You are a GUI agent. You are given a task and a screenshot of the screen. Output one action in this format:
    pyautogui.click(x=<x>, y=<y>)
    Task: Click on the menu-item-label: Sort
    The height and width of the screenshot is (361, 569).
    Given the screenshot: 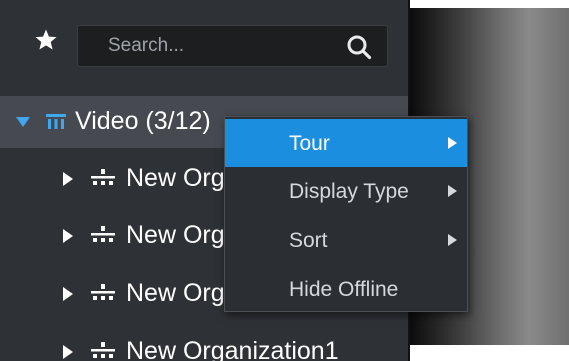 What is the action you would take?
    pyautogui.click(x=308, y=240)
    